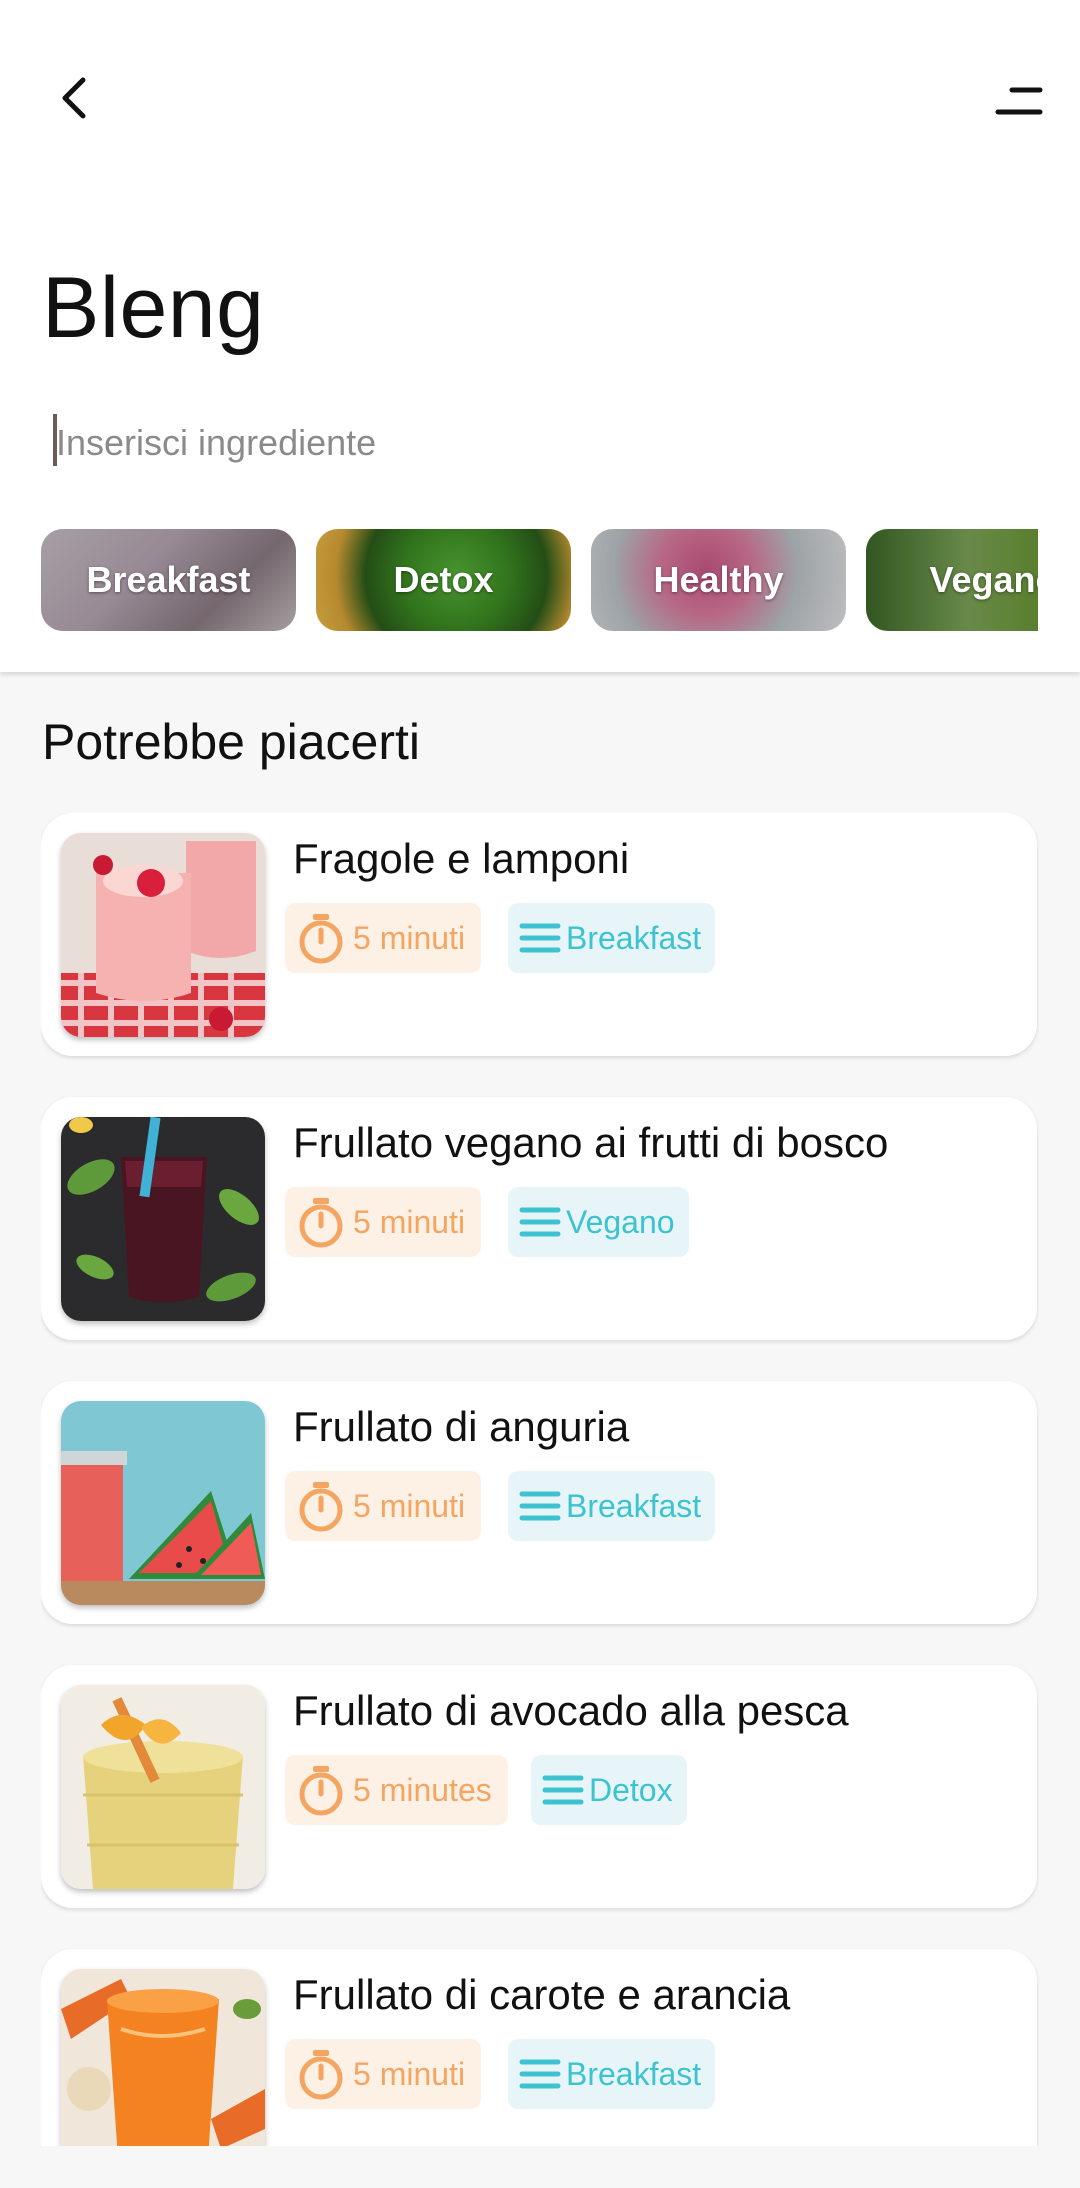  I want to click on menu-icon, so click(1019, 101).